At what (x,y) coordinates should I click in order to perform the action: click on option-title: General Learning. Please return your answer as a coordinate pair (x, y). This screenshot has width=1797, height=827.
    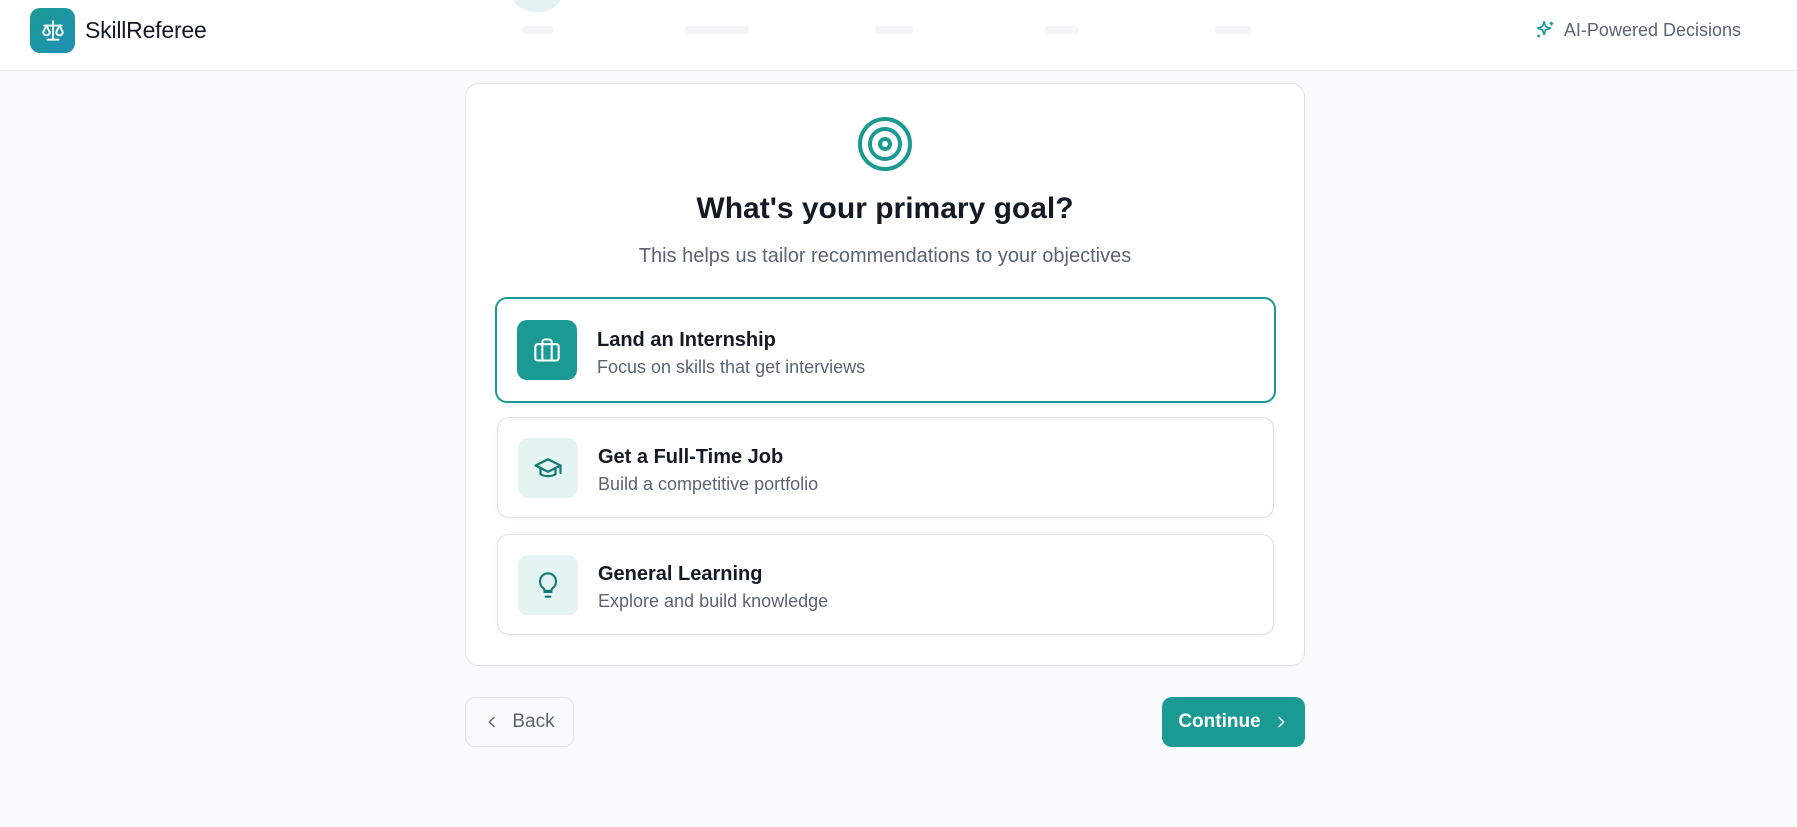
    Looking at the image, I should click on (680, 574).